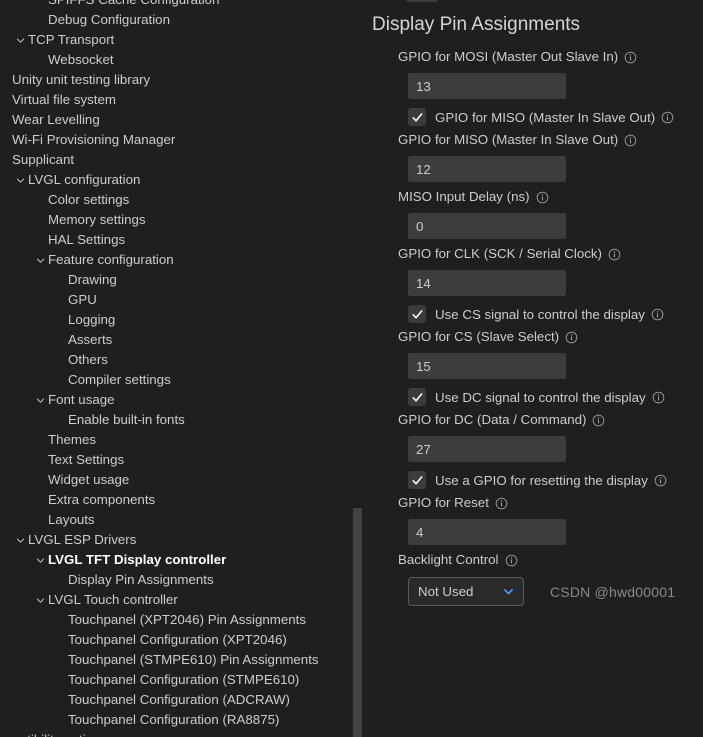  What do you see at coordinates (184, 140) in the screenshot?
I see `tree-item: Wi-Fi Provisioning Manager` at bounding box center [184, 140].